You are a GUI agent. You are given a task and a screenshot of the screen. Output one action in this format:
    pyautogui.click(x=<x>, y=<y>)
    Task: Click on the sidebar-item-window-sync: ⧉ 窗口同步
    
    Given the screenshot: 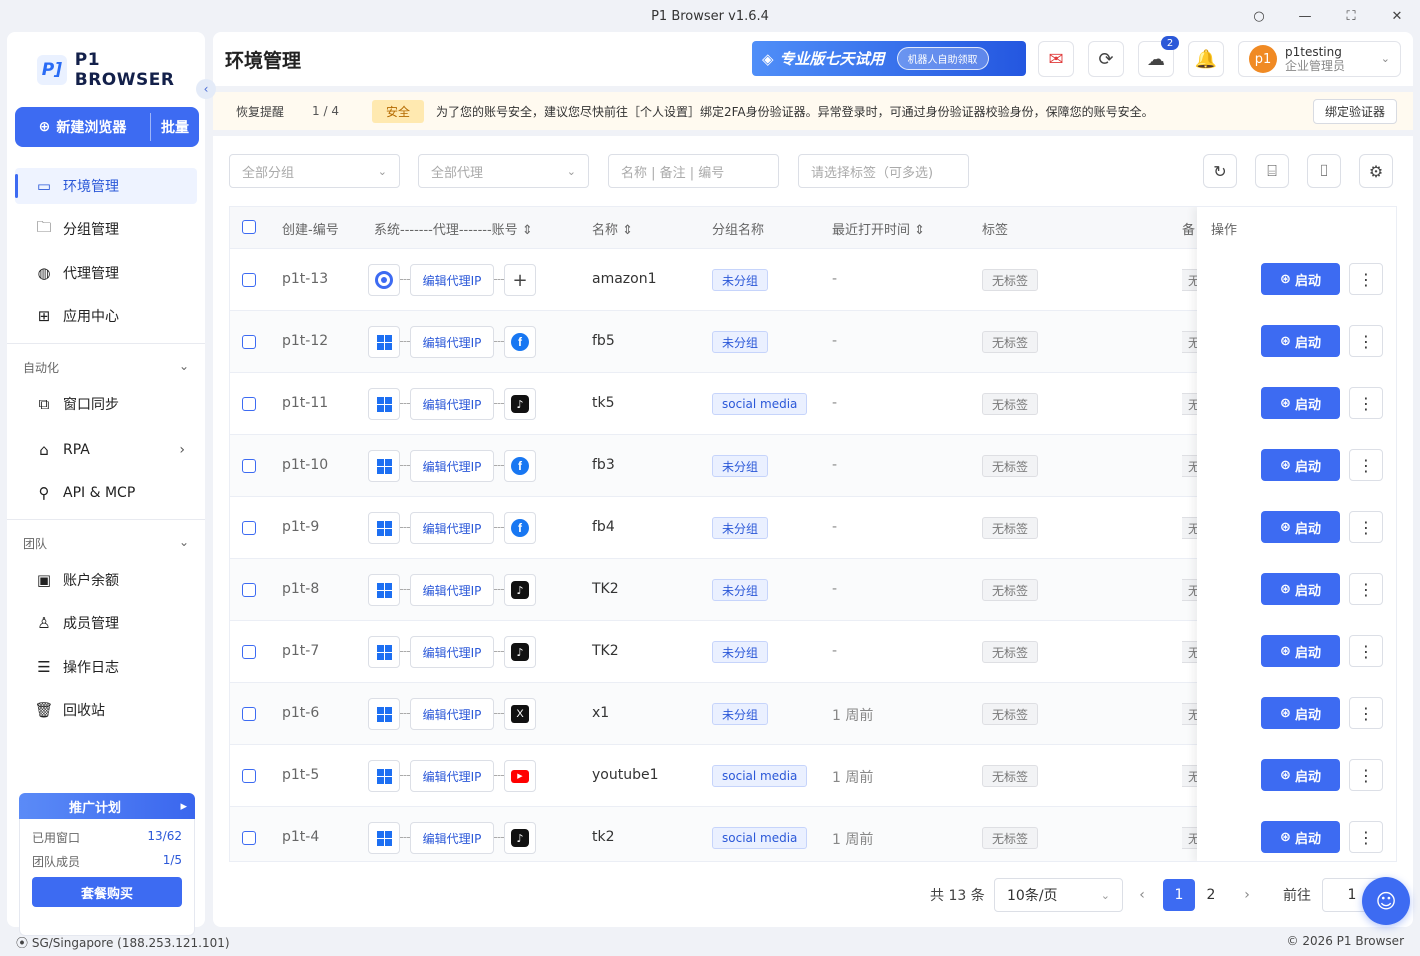 What is the action you would take?
    pyautogui.click(x=106, y=404)
    